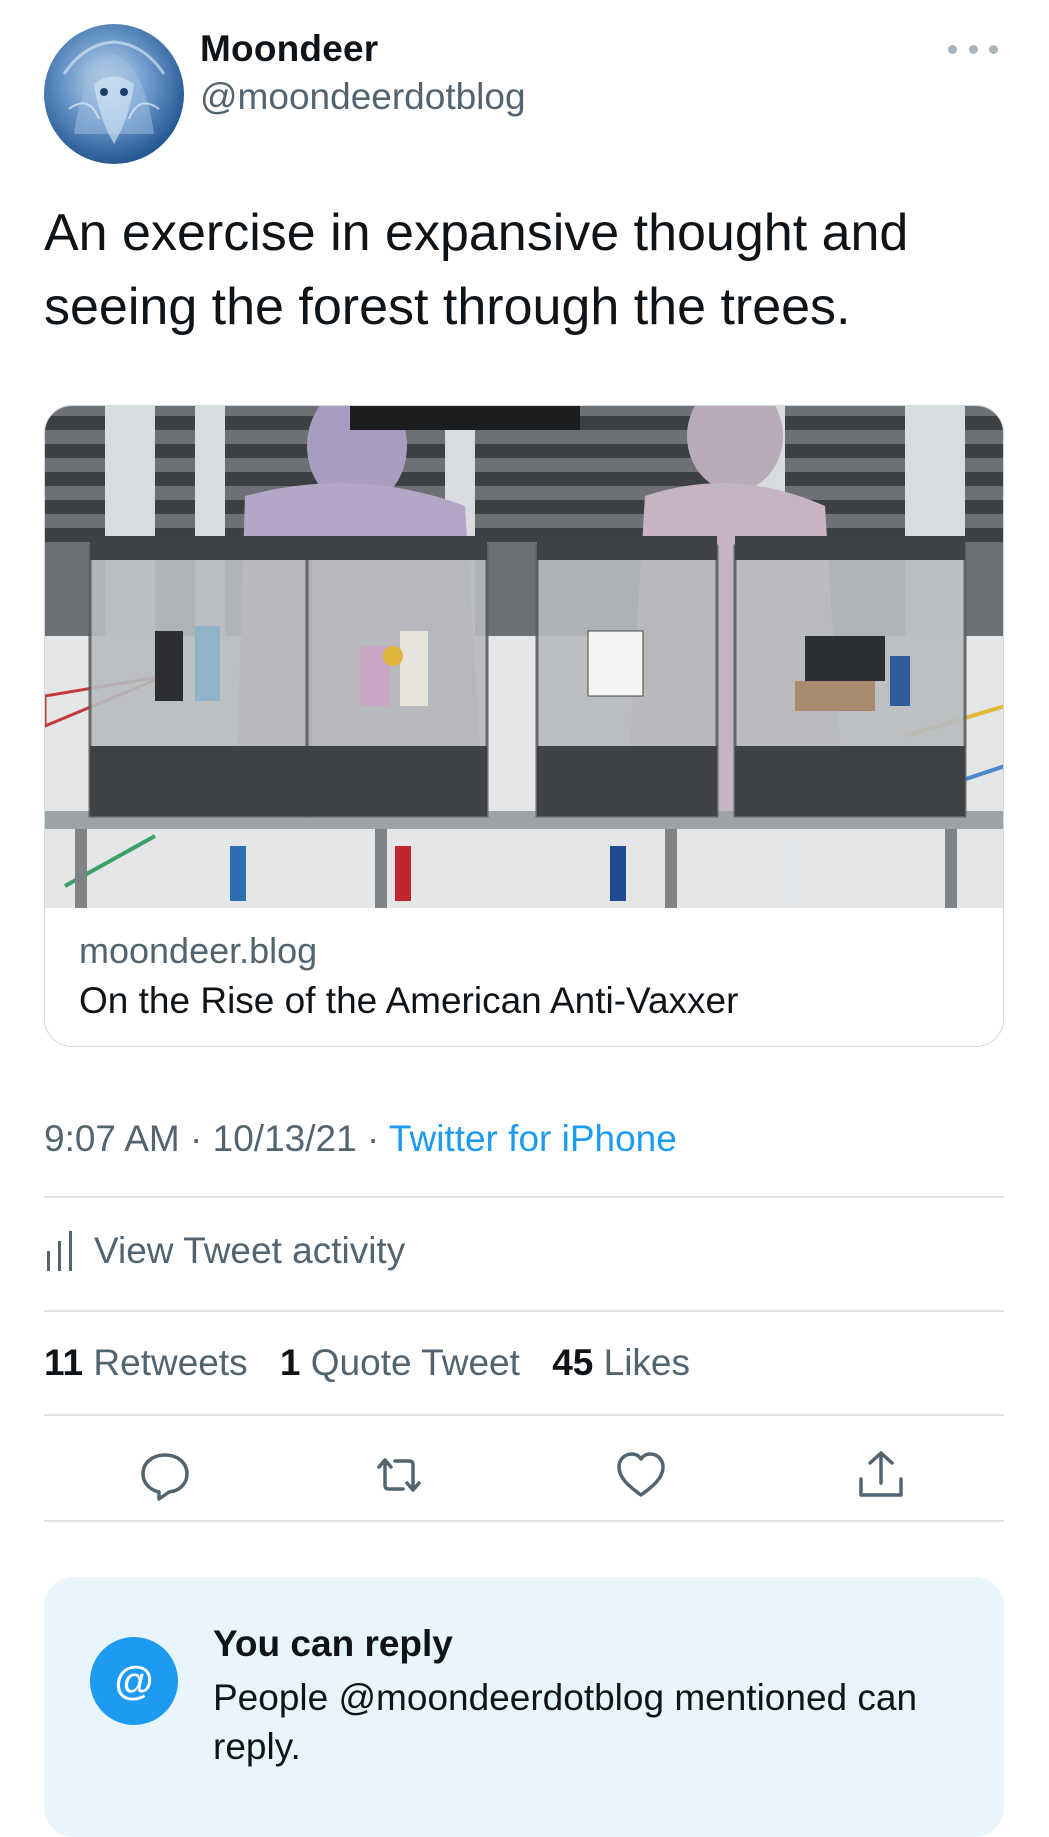  Describe the element at coordinates (64, 1362) in the screenshot. I see `retweets-count: 11` at that location.